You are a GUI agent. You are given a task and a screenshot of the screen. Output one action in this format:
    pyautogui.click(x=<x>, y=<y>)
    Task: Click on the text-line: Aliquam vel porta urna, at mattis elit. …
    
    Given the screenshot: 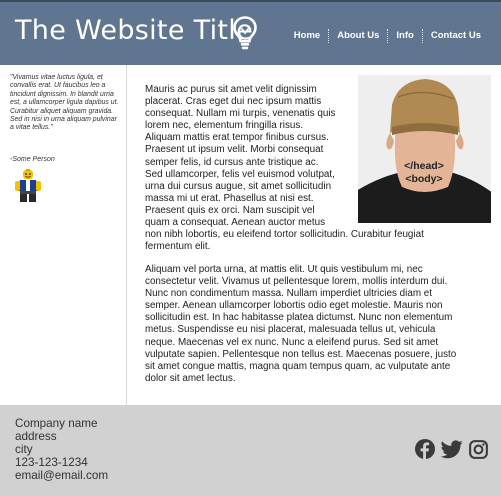 What is the action you would take?
    pyautogui.click(x=284, y=269)
    